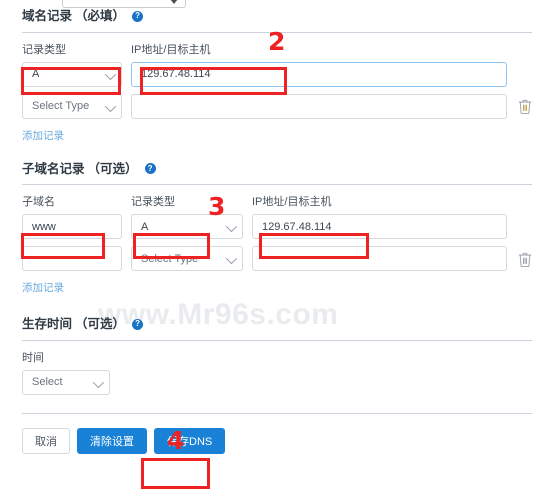 This screenshot has height=500, width=554. I want to click on column-label-time: 时间, so click(33, 357).